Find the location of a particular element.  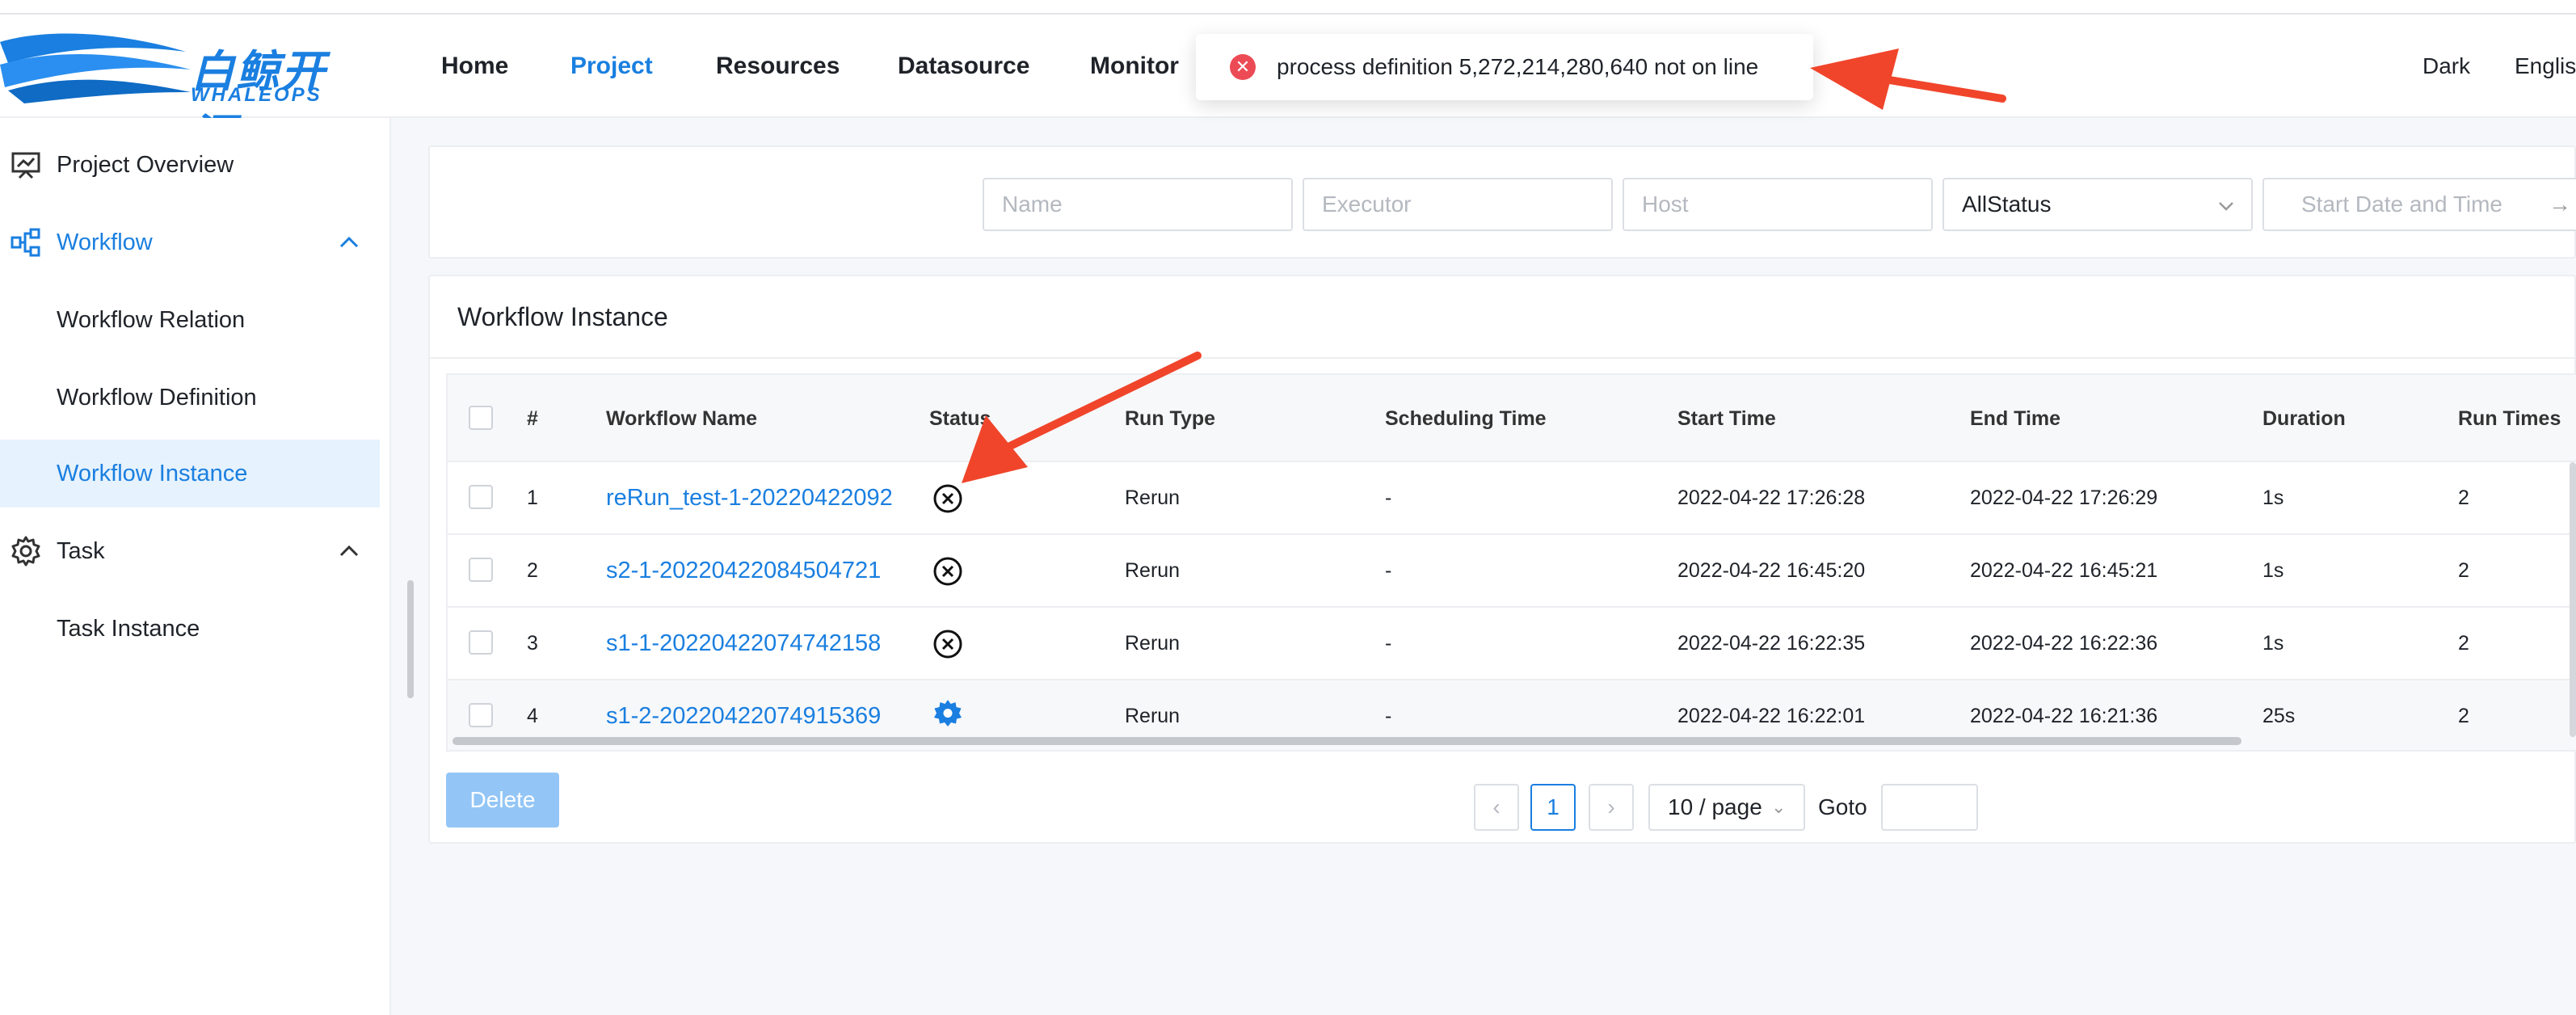

sidebar-item-workflow-relation: Workflow Relation is located at coordinates (190, 320).